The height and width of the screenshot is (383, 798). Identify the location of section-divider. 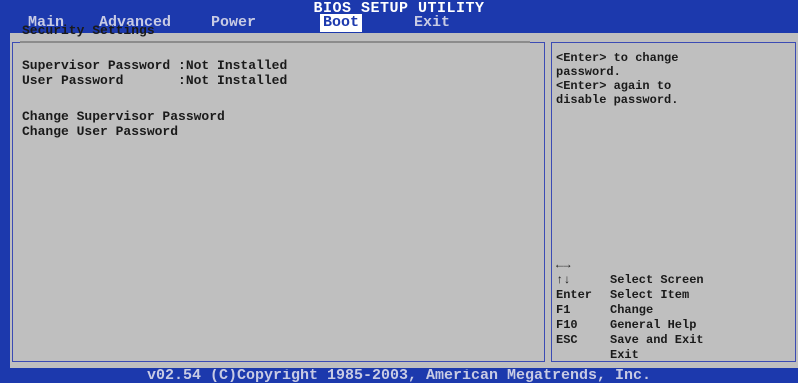
(275, 42).